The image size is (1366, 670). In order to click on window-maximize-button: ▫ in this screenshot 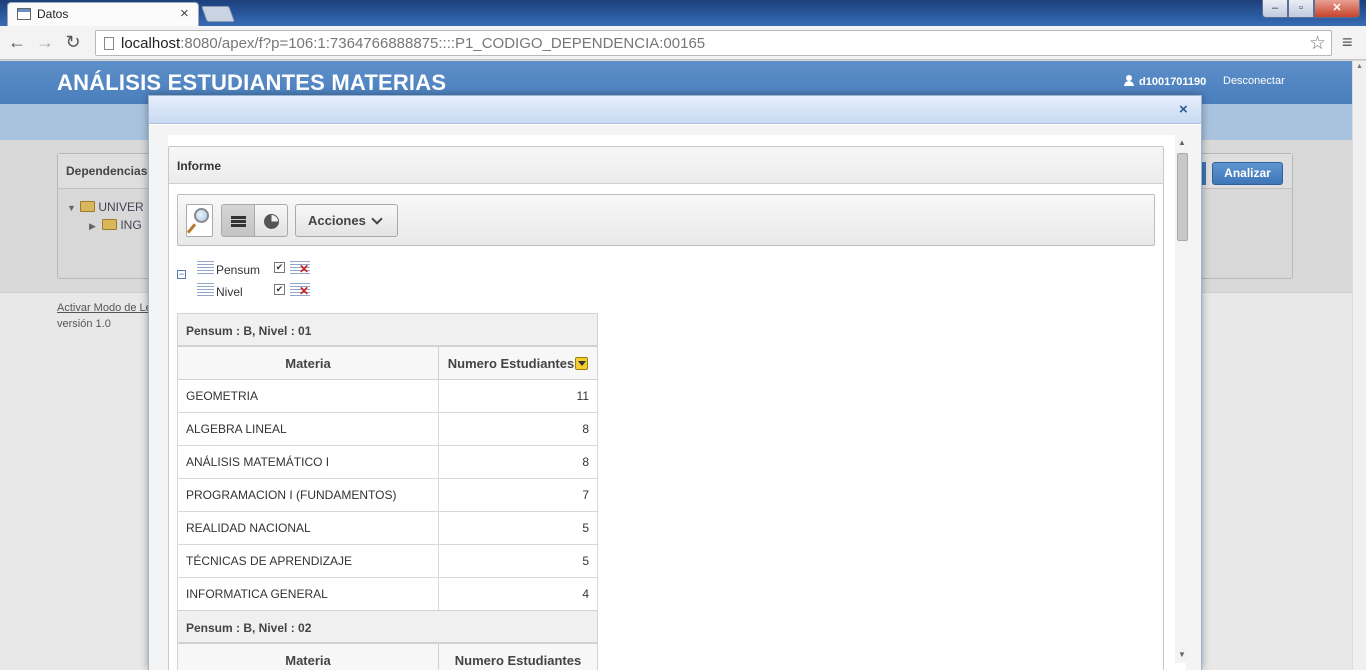, I will do `click(1301, 9)`.